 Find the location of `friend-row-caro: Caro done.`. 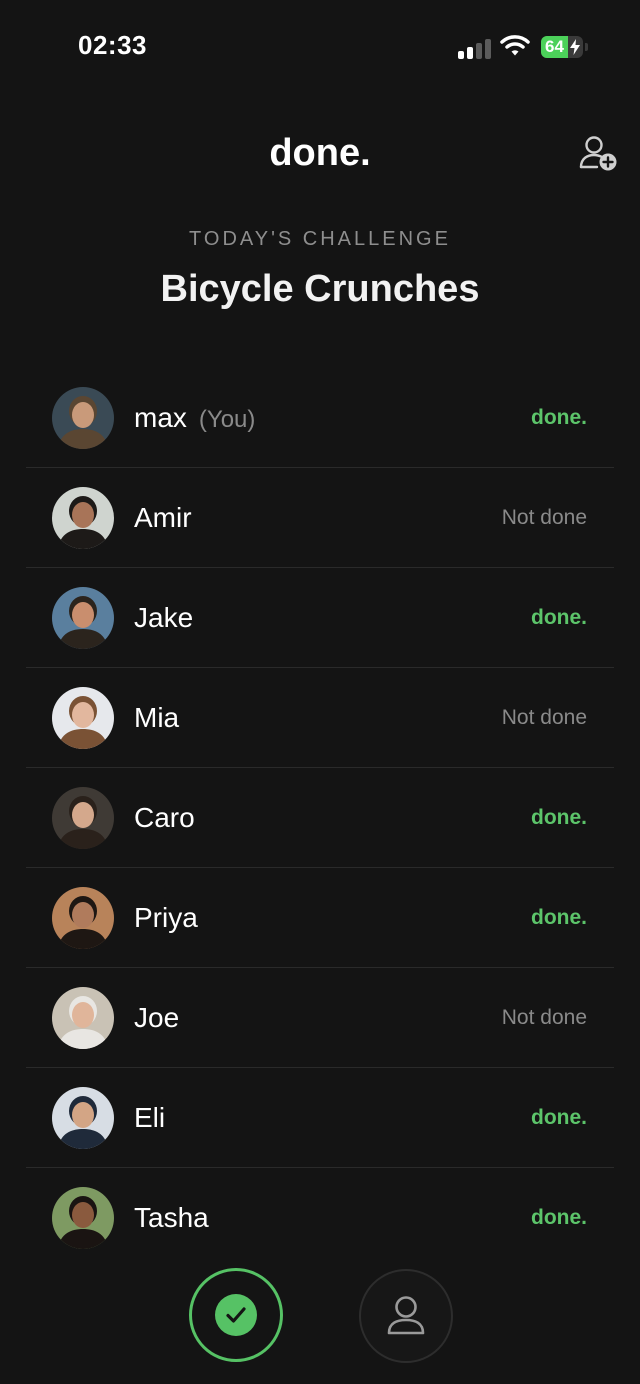

friend-row-caro: Caro done. is located at coordinates (320, 818).